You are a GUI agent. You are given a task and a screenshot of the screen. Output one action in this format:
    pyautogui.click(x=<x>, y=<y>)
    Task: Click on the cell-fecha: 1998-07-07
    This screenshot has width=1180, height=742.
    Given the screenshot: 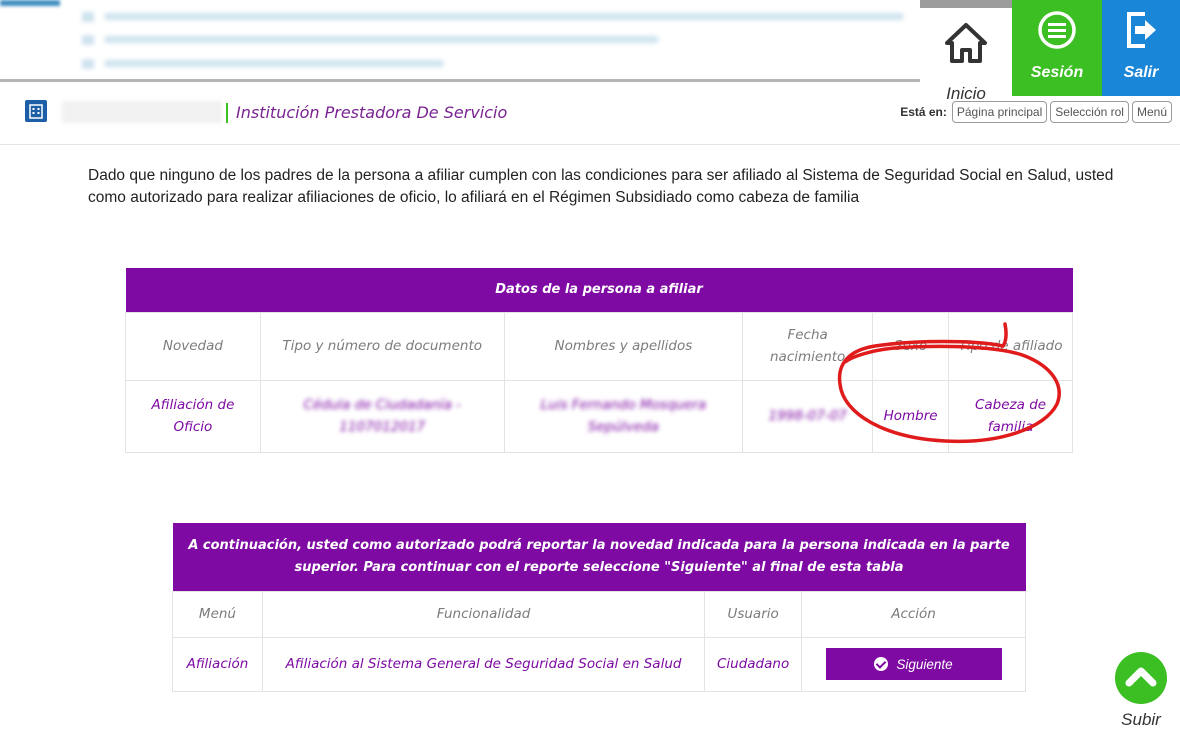 What is the action you would take?
    pyautogui.click(x=808, y=416)
    